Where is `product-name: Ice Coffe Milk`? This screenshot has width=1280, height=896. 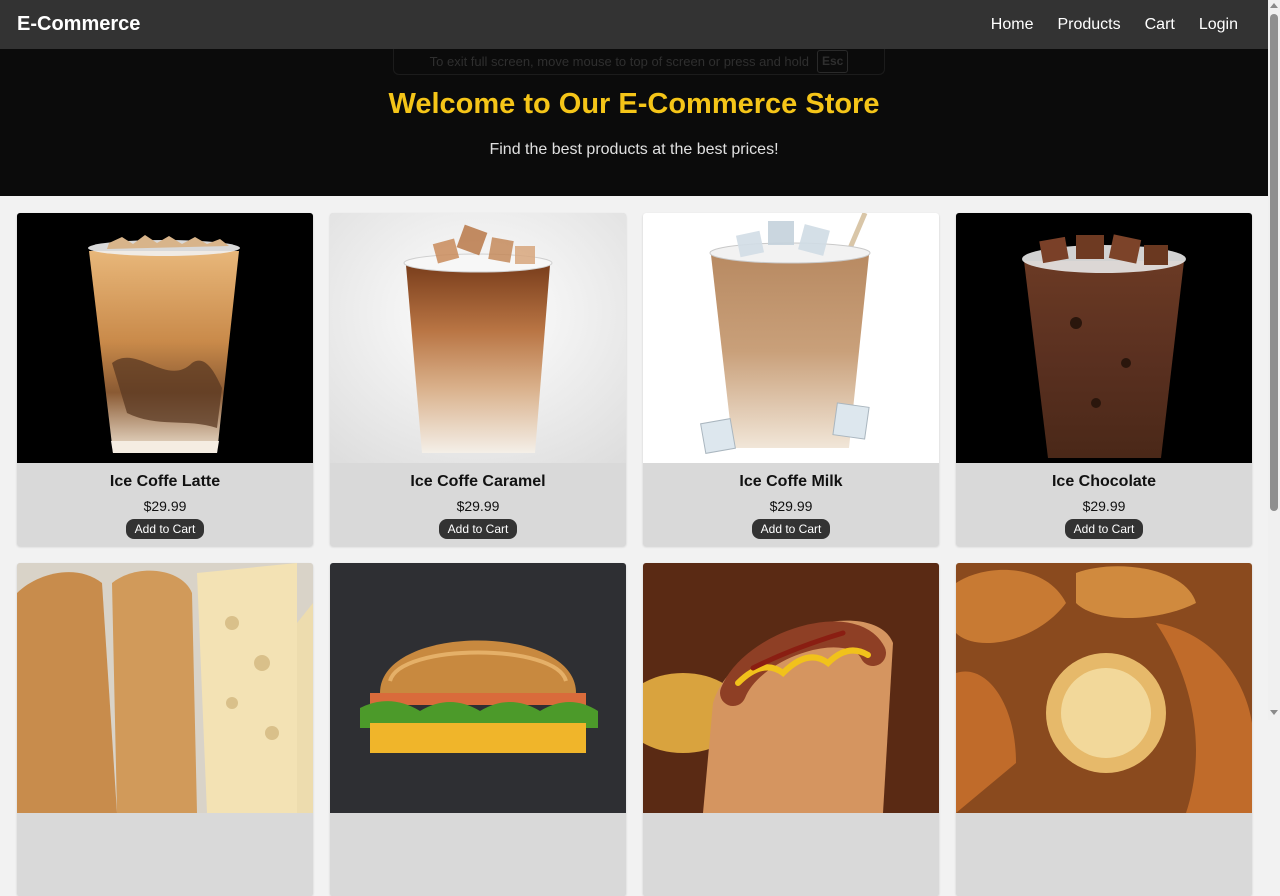
product-name: Ice Coffe Milk is located at coordinates (791, 481).